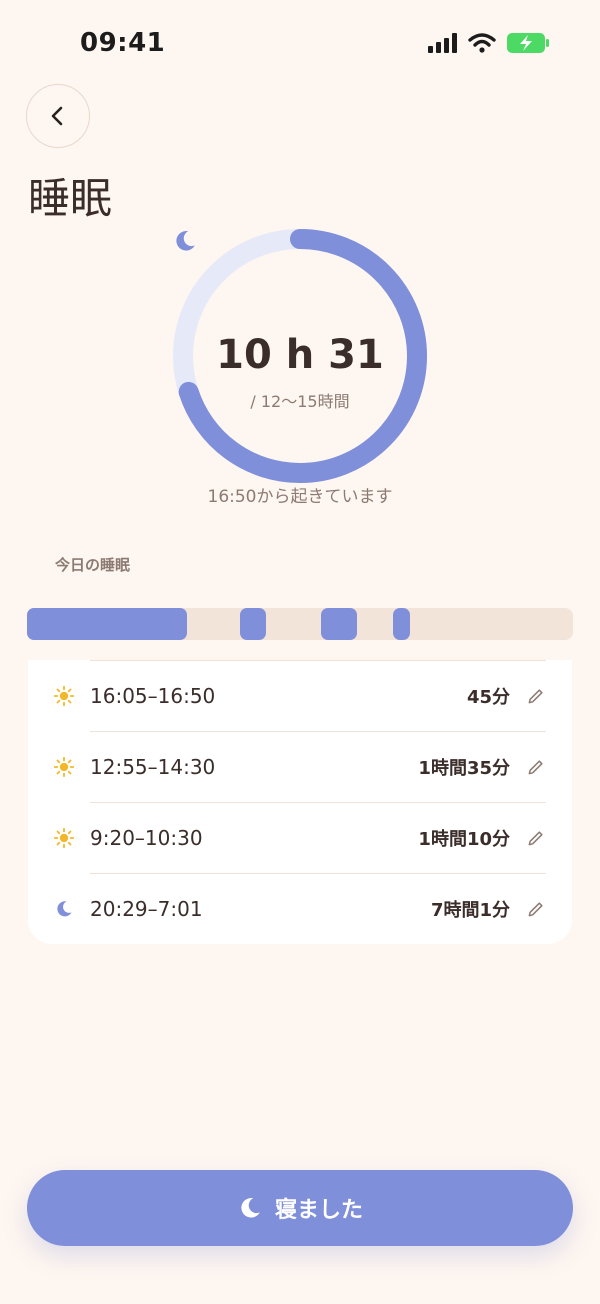 This screenshot has height=1304, width=600. I want to click on record-time-range: 20:29–7:01, so click(146, 908).